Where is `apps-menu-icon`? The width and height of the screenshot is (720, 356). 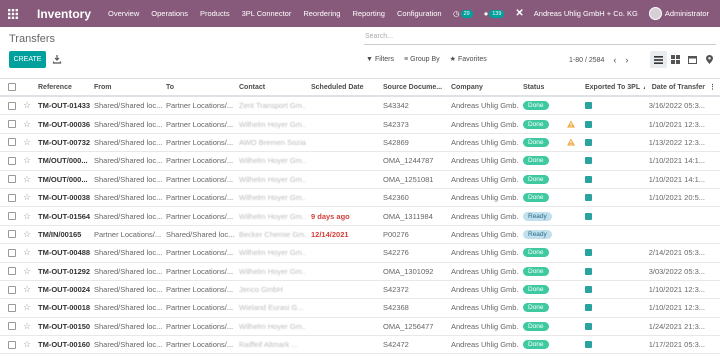
apps-menu-icon is located at coordinates (13, 13).